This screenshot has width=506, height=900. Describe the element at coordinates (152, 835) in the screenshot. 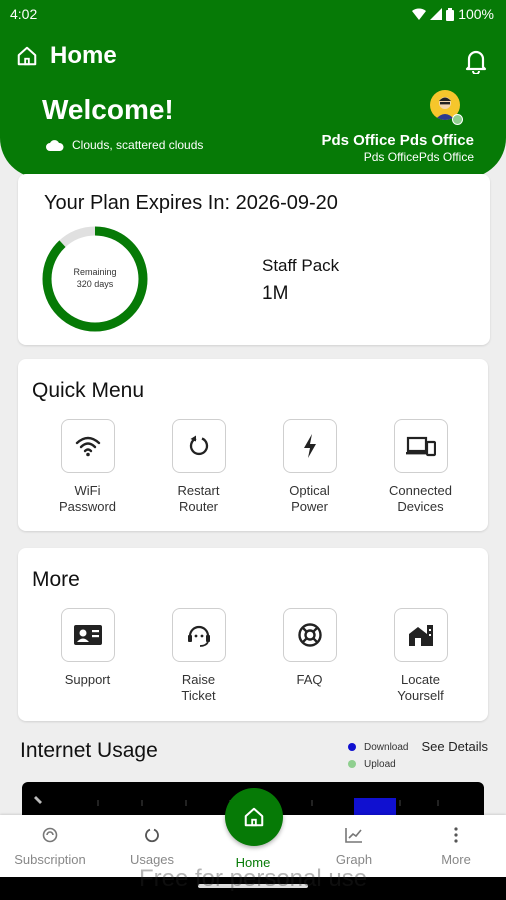

I see `usages-icon` at that location.